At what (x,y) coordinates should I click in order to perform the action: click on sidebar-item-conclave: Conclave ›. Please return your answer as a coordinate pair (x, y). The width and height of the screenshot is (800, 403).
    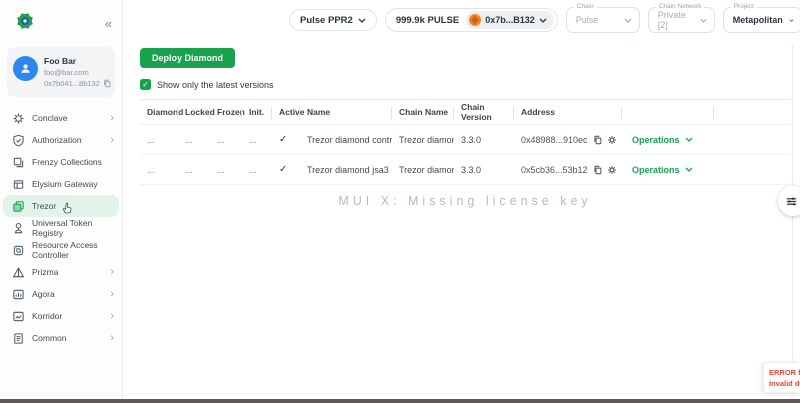
    Looking at the image, I should click on (61, 118).